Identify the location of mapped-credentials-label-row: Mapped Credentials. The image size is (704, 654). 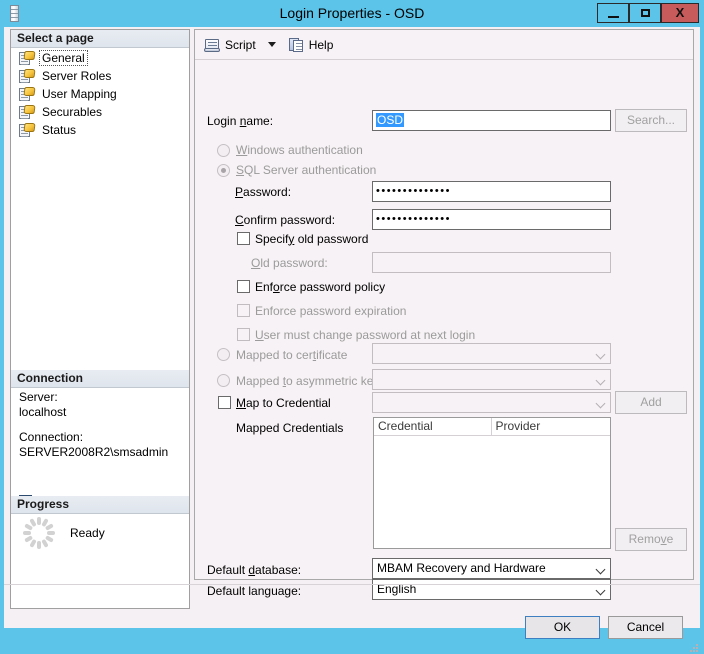
(289, 427).